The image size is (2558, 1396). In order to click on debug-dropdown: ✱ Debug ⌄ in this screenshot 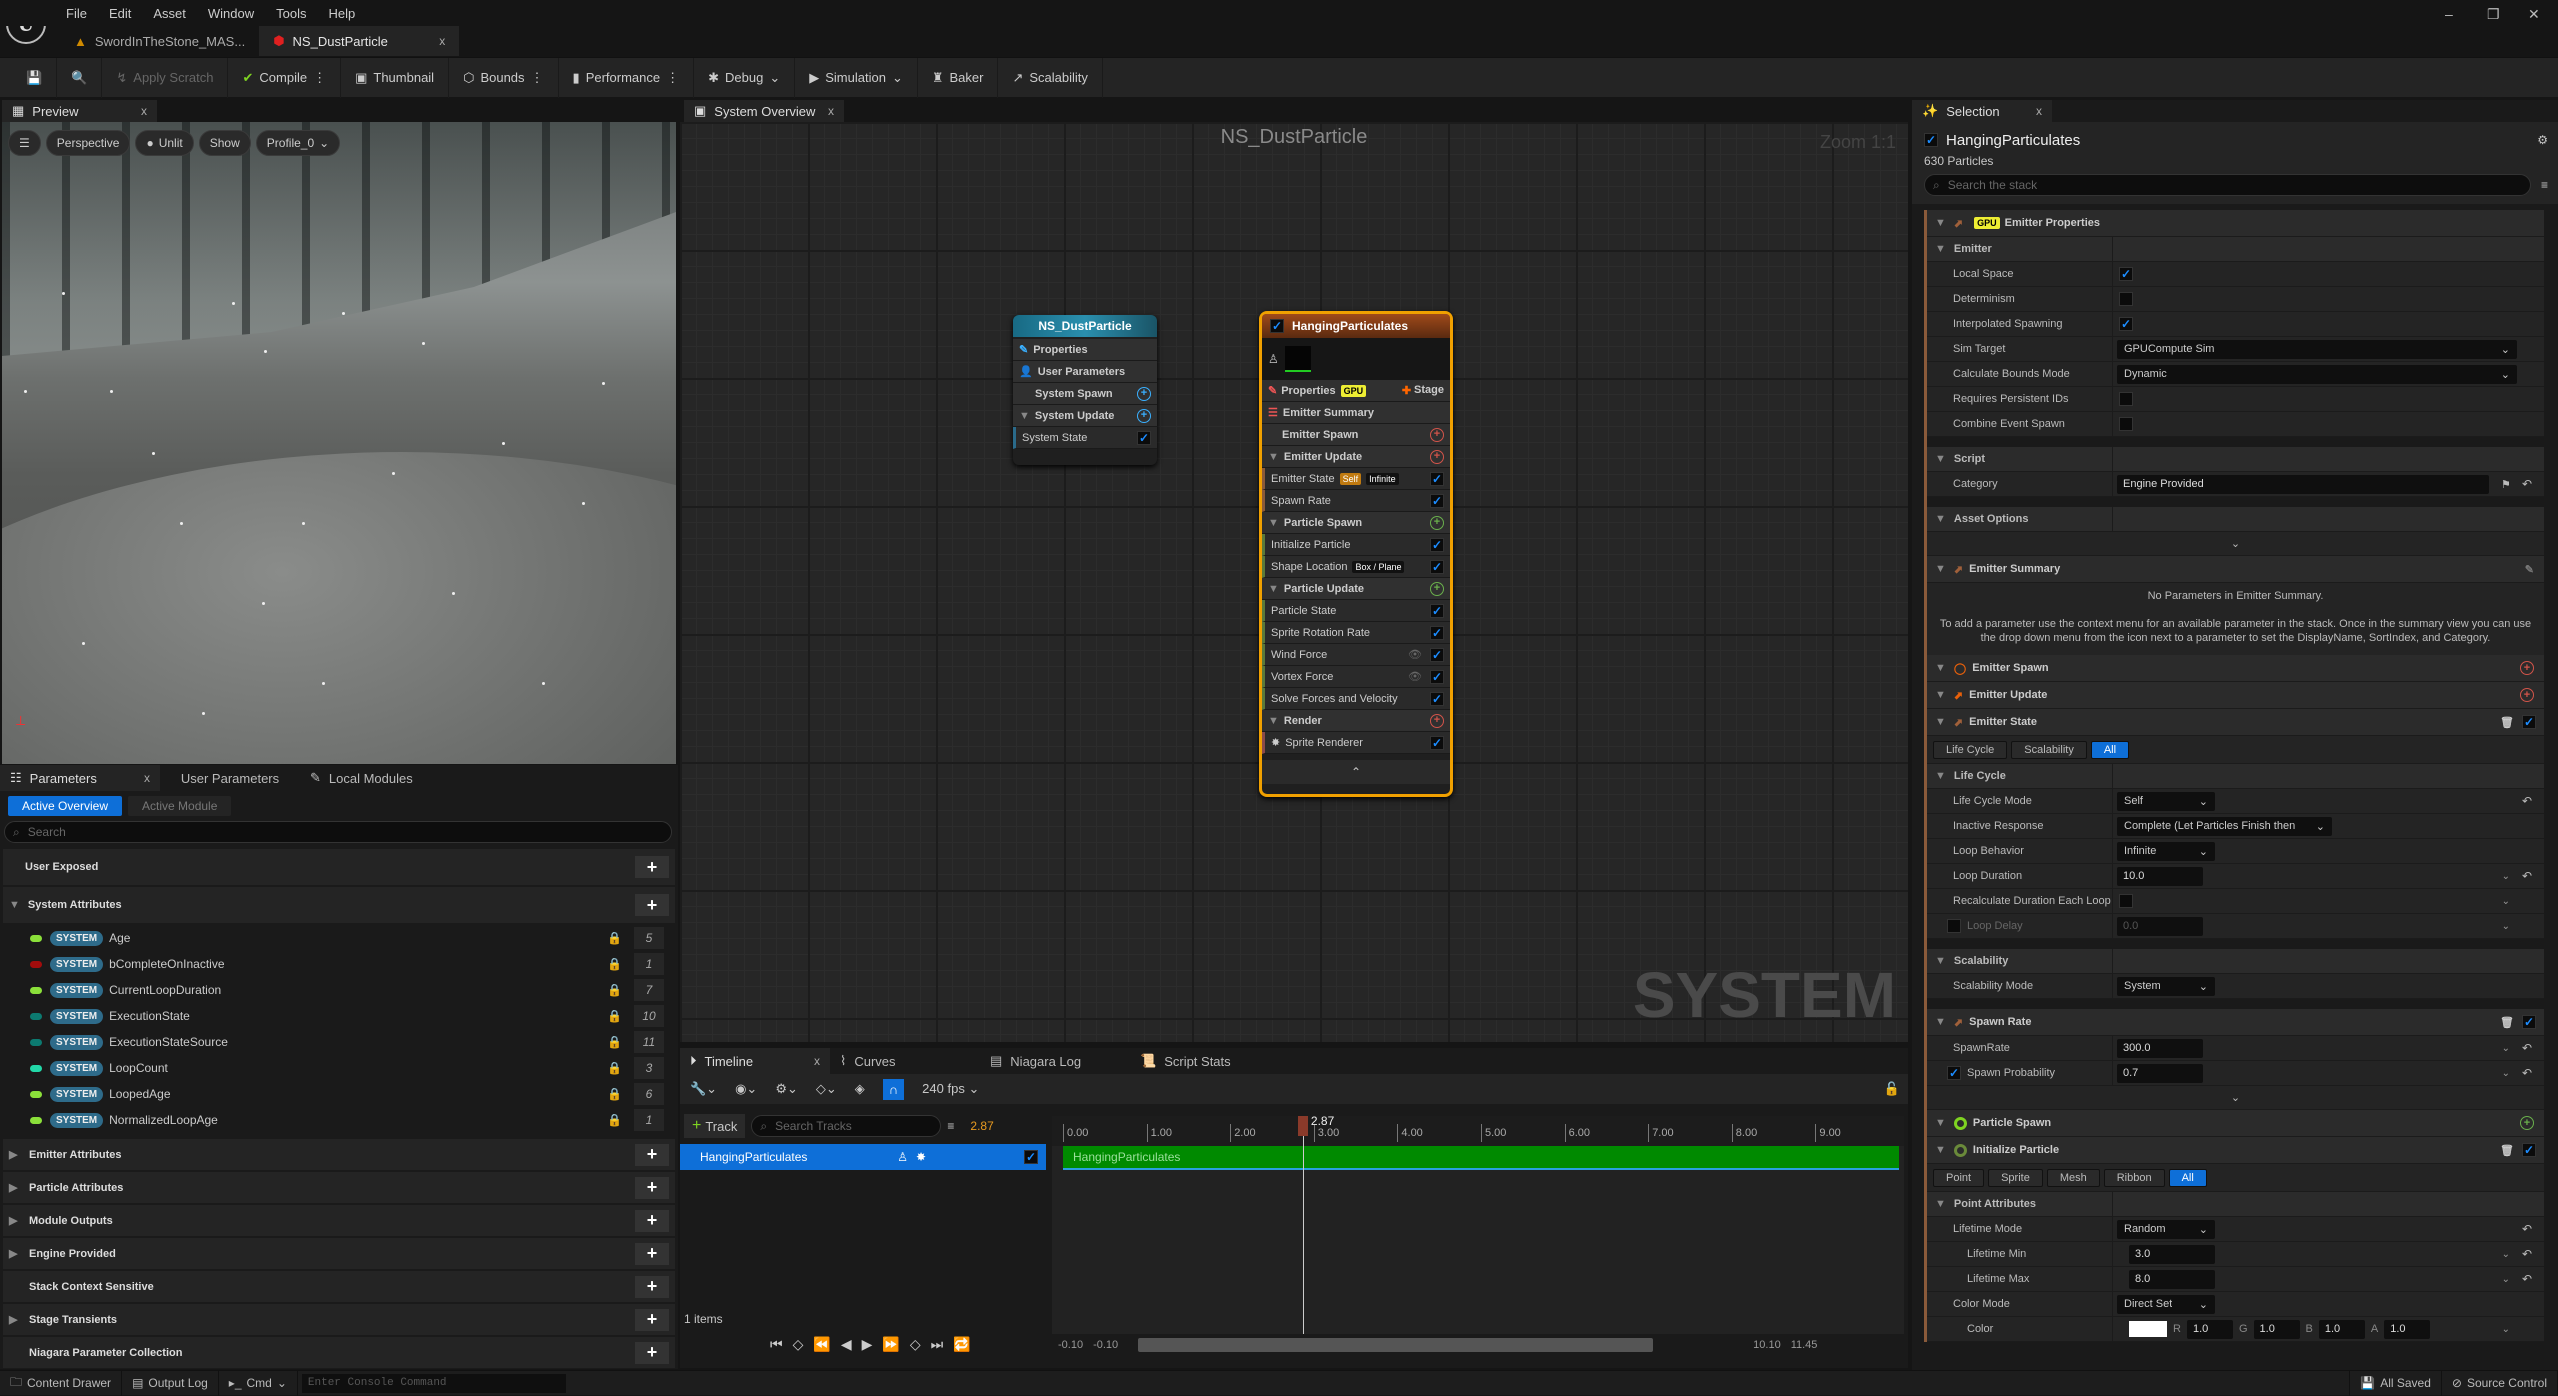, I will do `click(745, 77)`.